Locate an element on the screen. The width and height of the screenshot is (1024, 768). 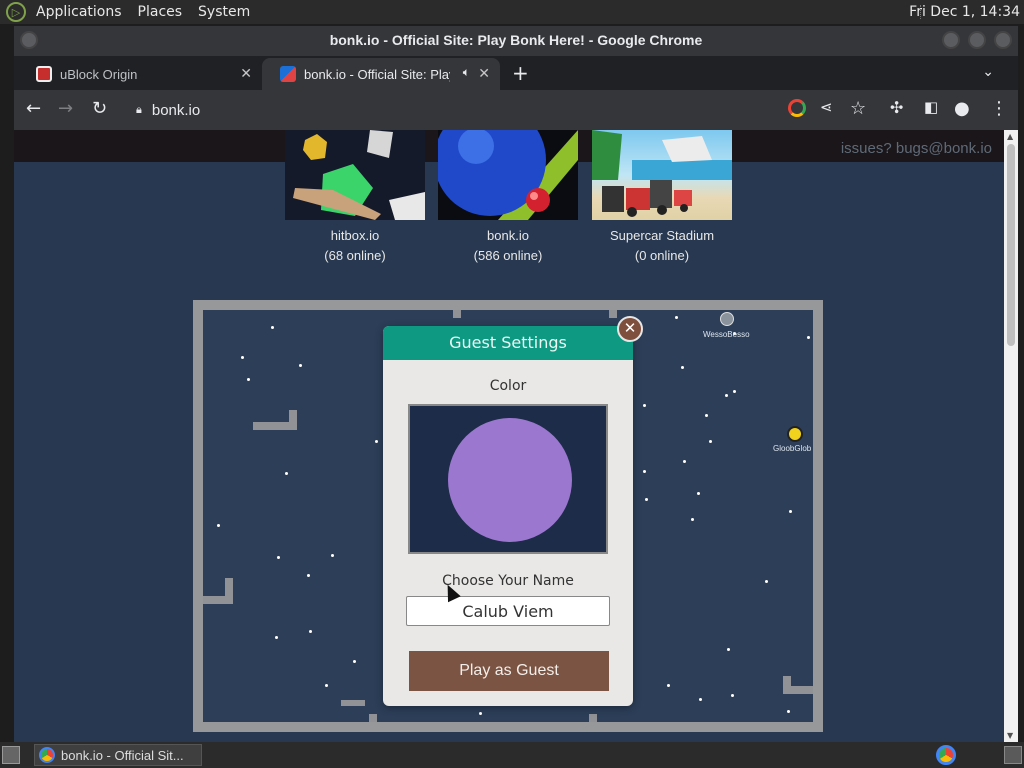
chevron-down-icon: ⌄ is located at coordinates (988, 72).